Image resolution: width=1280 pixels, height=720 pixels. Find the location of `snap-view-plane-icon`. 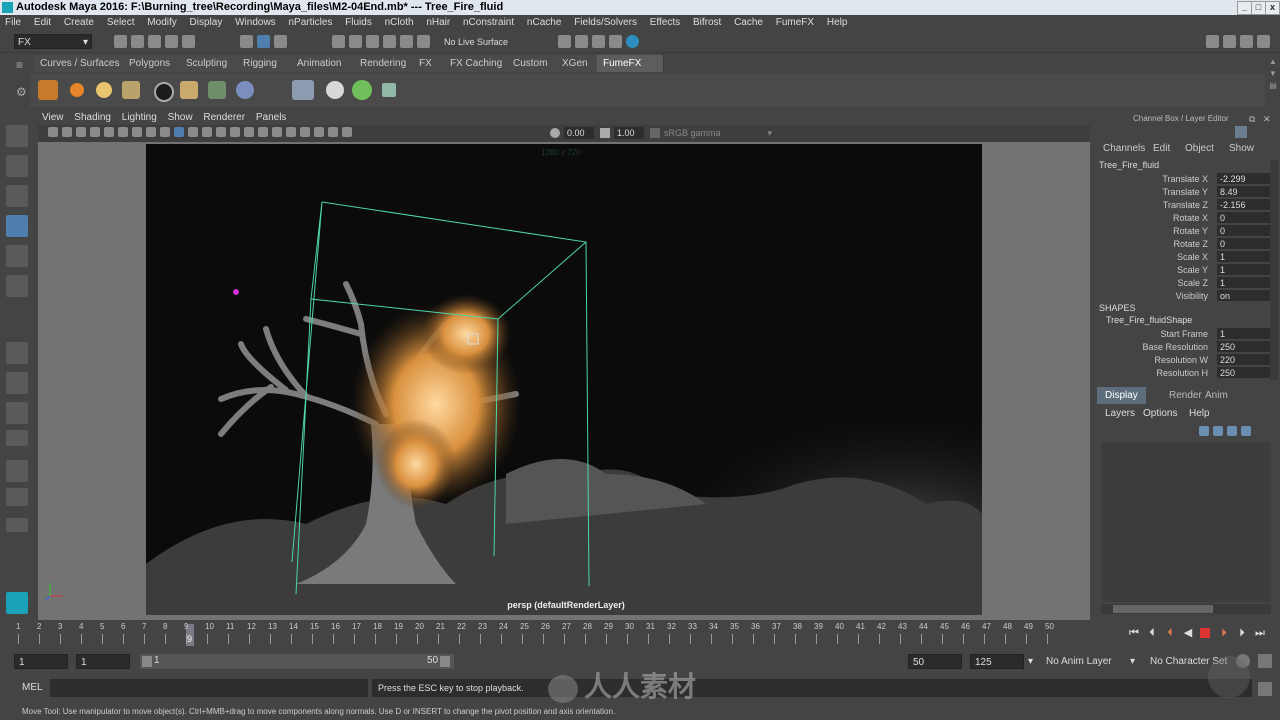

snap-view-plane-icon is located at coordinates (389, 41).